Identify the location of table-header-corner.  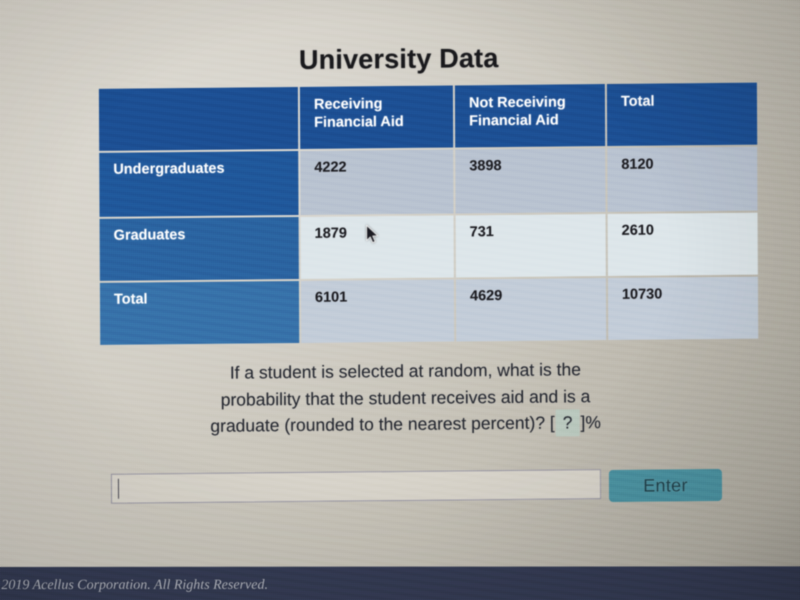
(198, 118).